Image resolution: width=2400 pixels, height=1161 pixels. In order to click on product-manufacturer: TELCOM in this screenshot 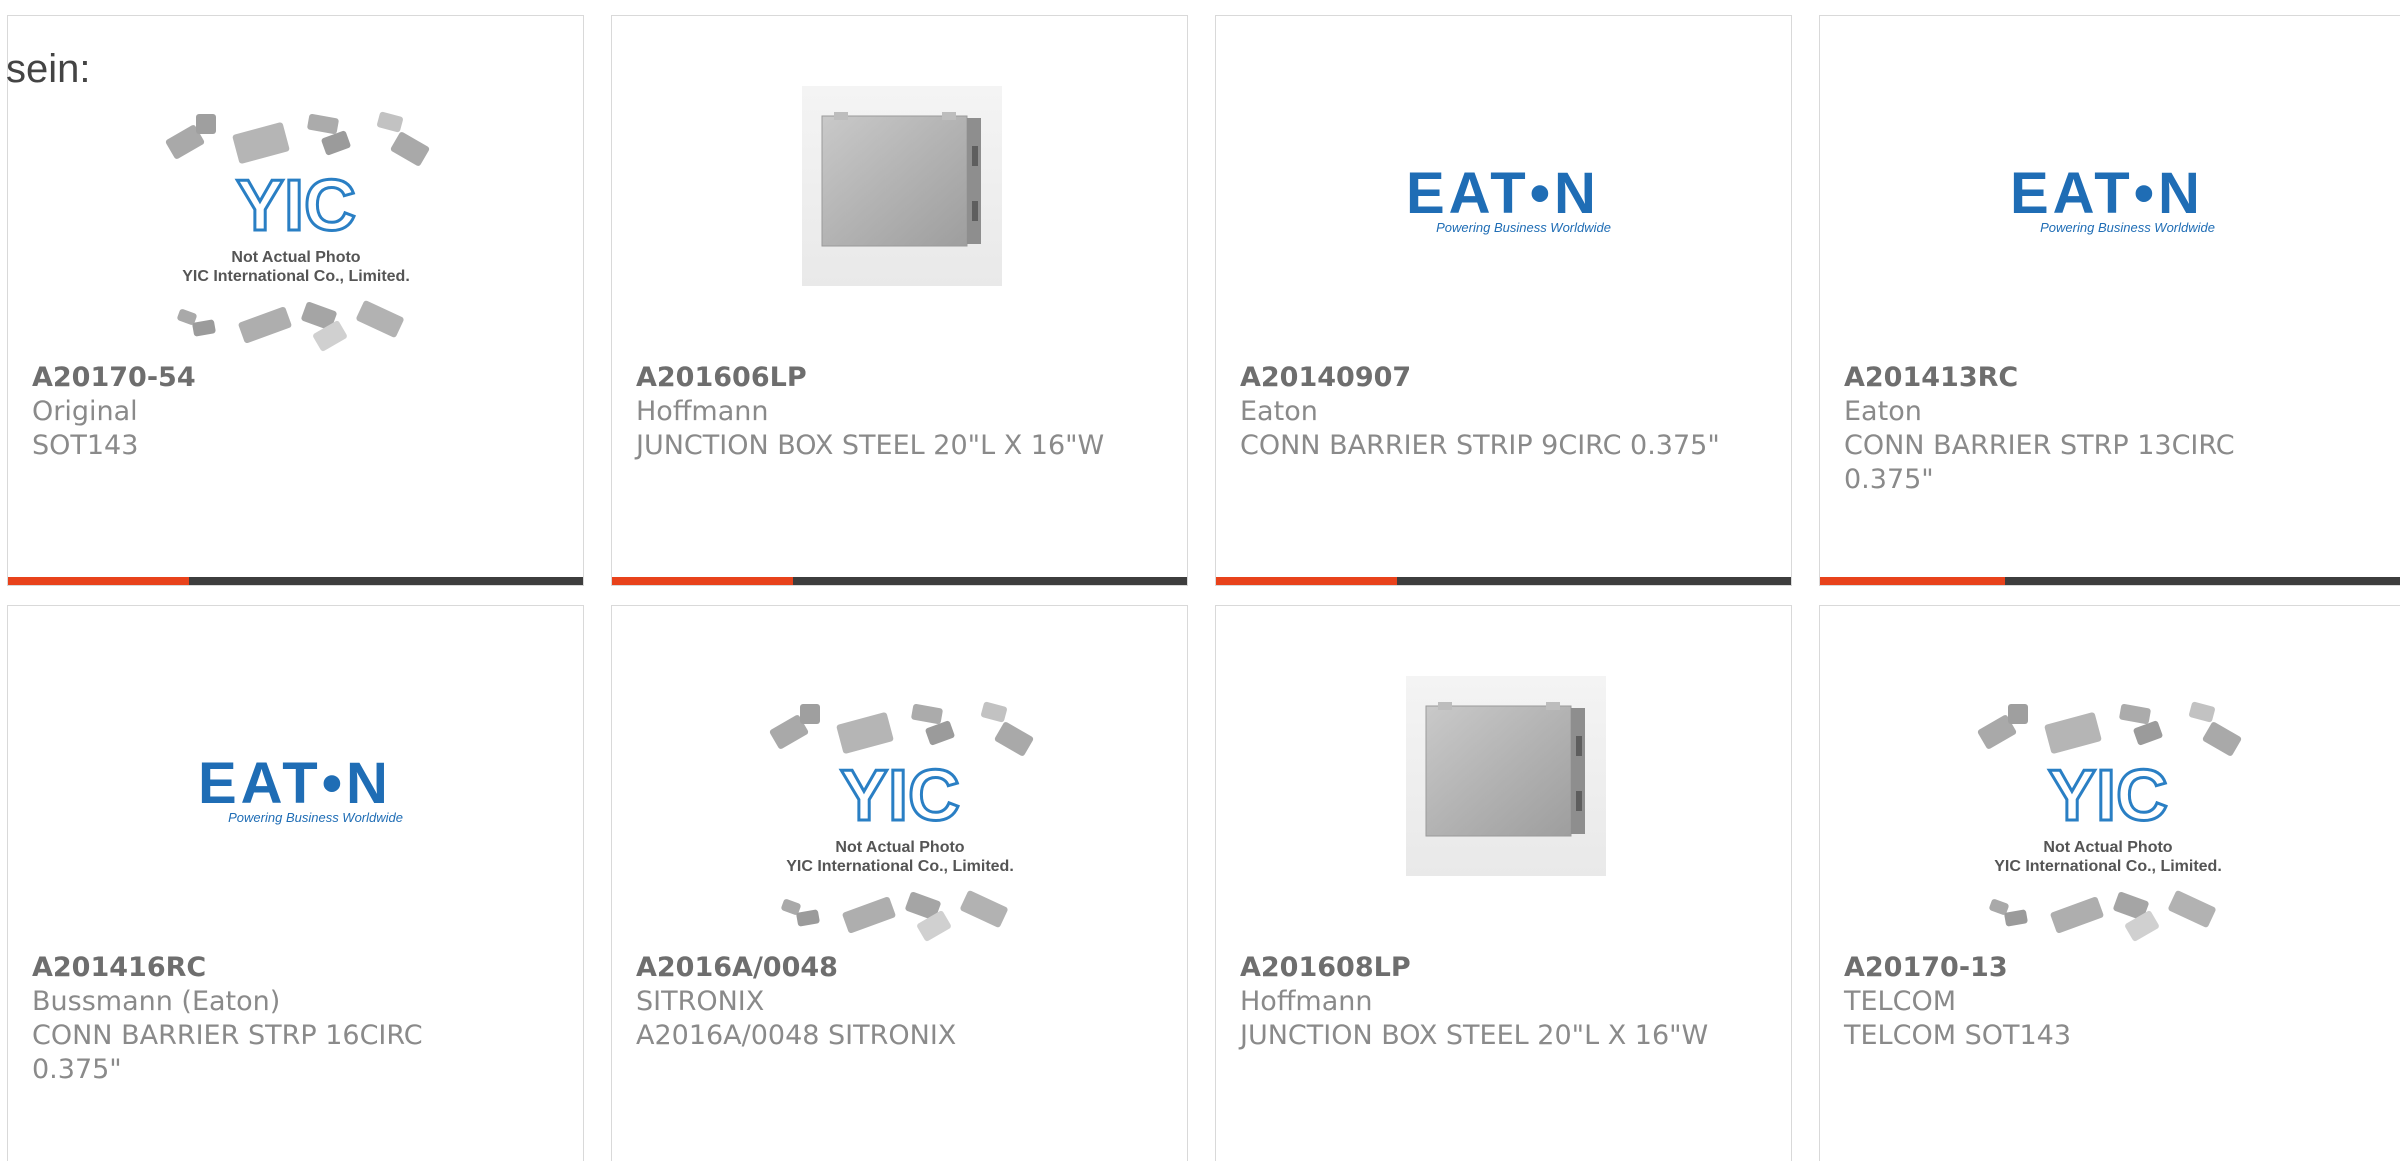, I will do `click(1900, 1001)`.